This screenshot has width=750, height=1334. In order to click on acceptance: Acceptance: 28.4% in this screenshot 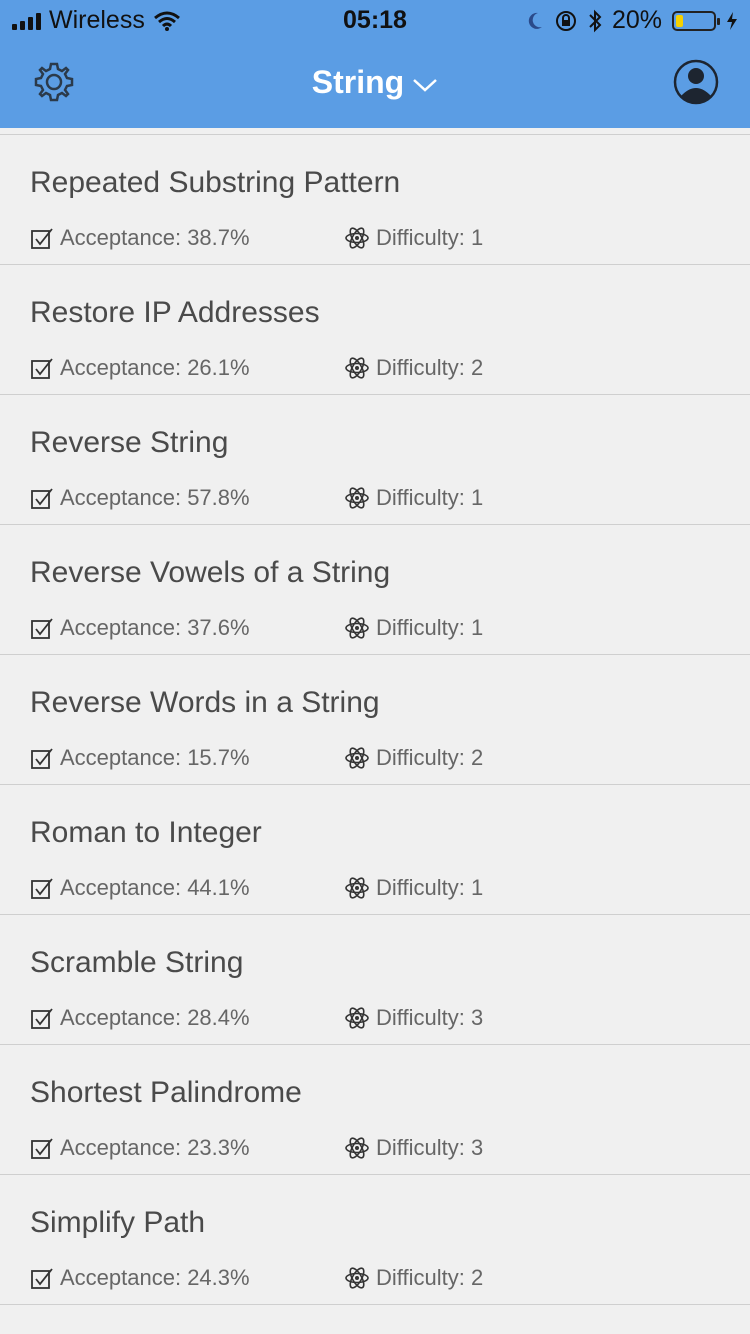, I will do `click(140, 1018)`.